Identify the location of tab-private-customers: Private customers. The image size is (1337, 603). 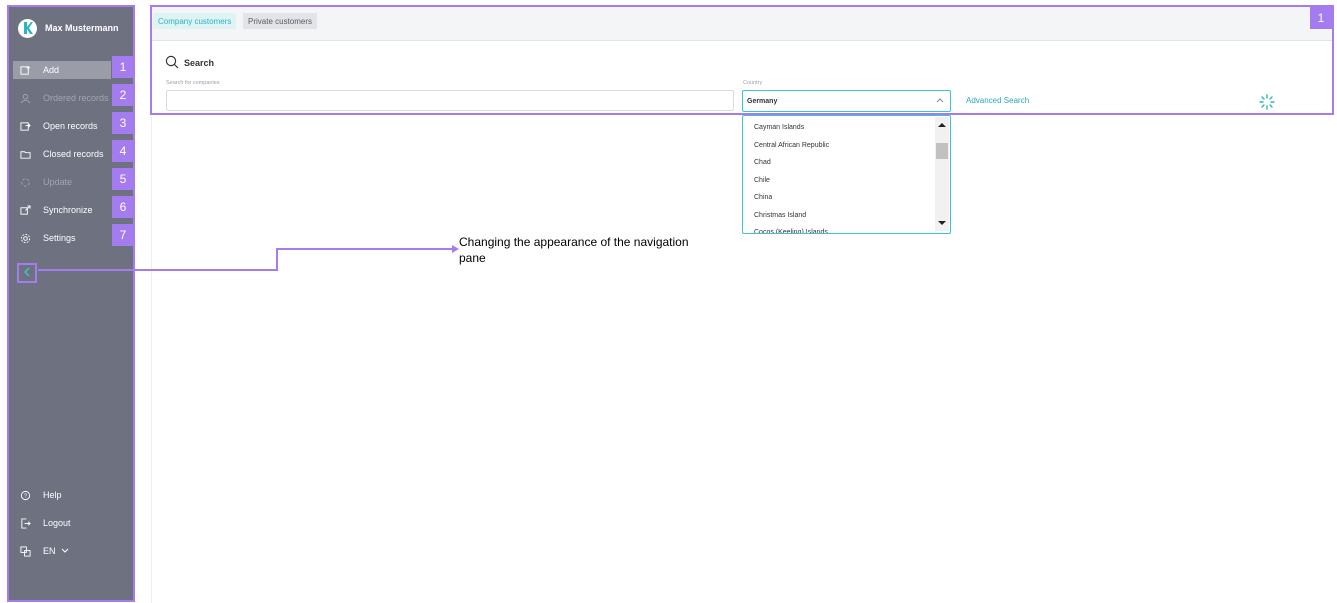
(280, 21).